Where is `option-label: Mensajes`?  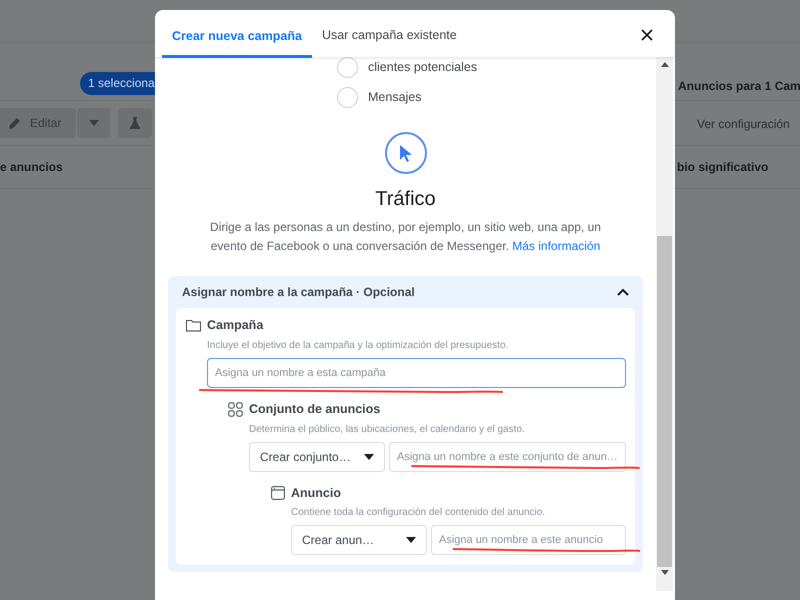 option-label: Mensajes is located at coordinates (395, 97).